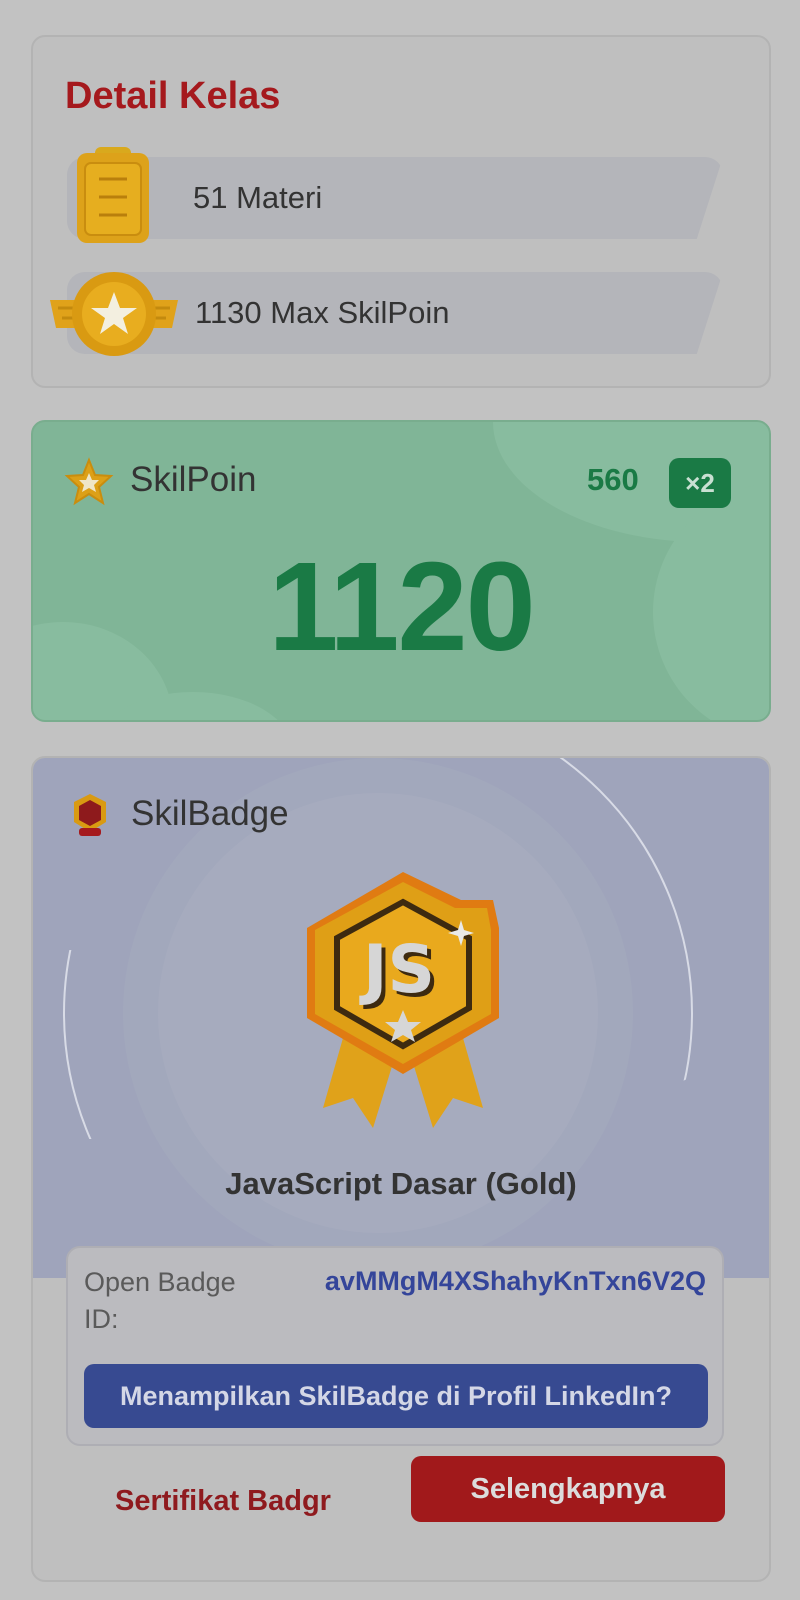 The image size is (800, 1600). Describe the element at coordinates (223, 1501) in the screenshot. I see `certificate-link: Sertifikat Badgr` at that location.